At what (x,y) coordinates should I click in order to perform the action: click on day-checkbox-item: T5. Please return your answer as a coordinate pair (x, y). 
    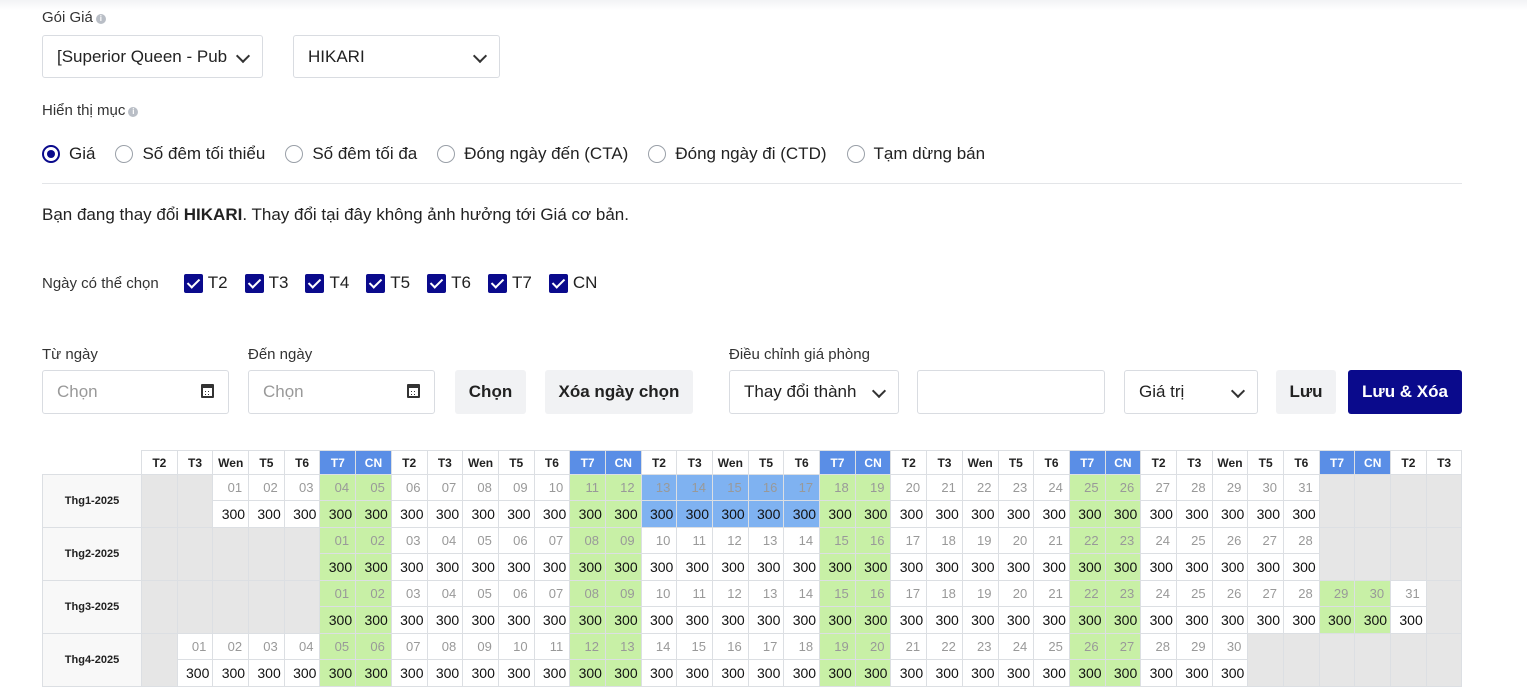
    Looking at the image, I should click on (388, 283).